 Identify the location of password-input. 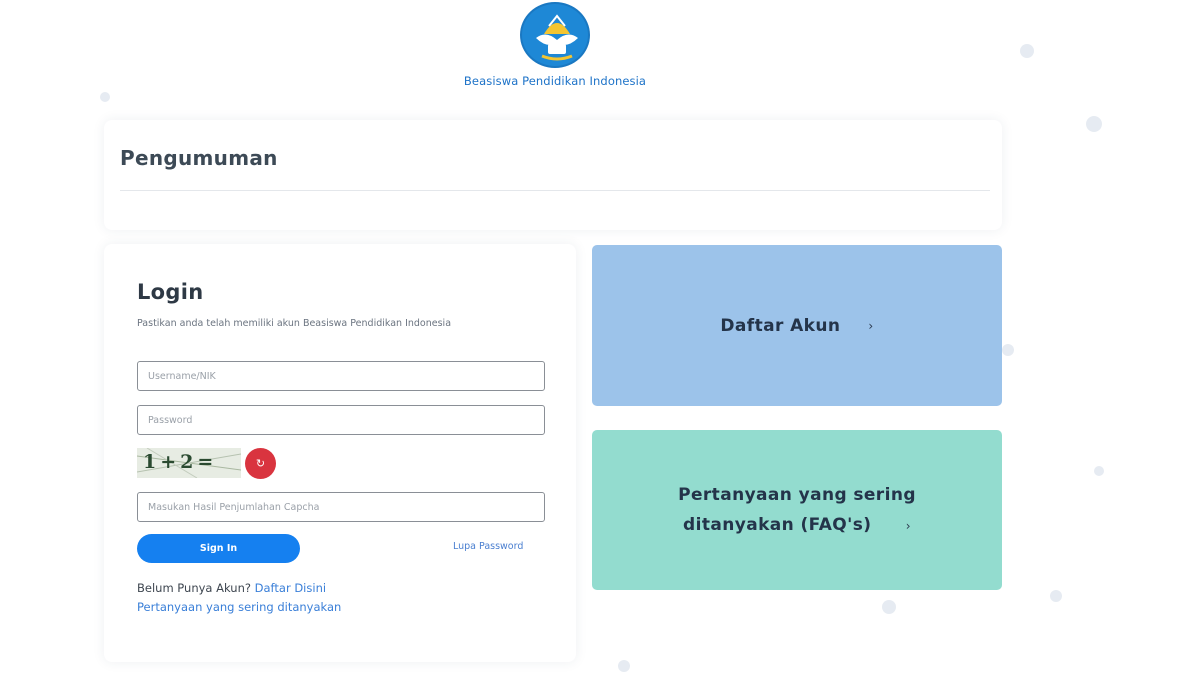
(341, 420).